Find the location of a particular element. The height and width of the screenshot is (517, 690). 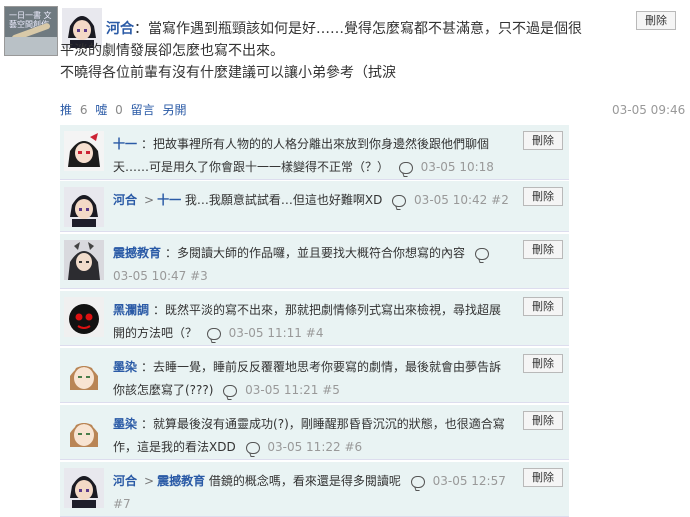

reply-time: 03-05 11:21 is located at coordinates (282, 390).